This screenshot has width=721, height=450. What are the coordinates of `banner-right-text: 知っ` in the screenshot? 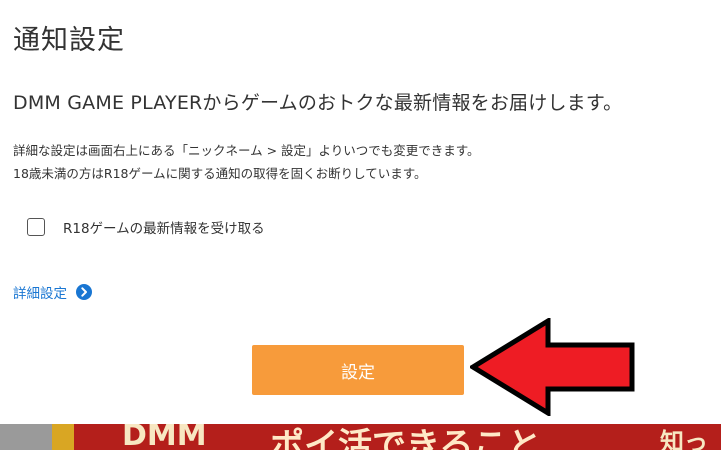 It's located at (684, 439).